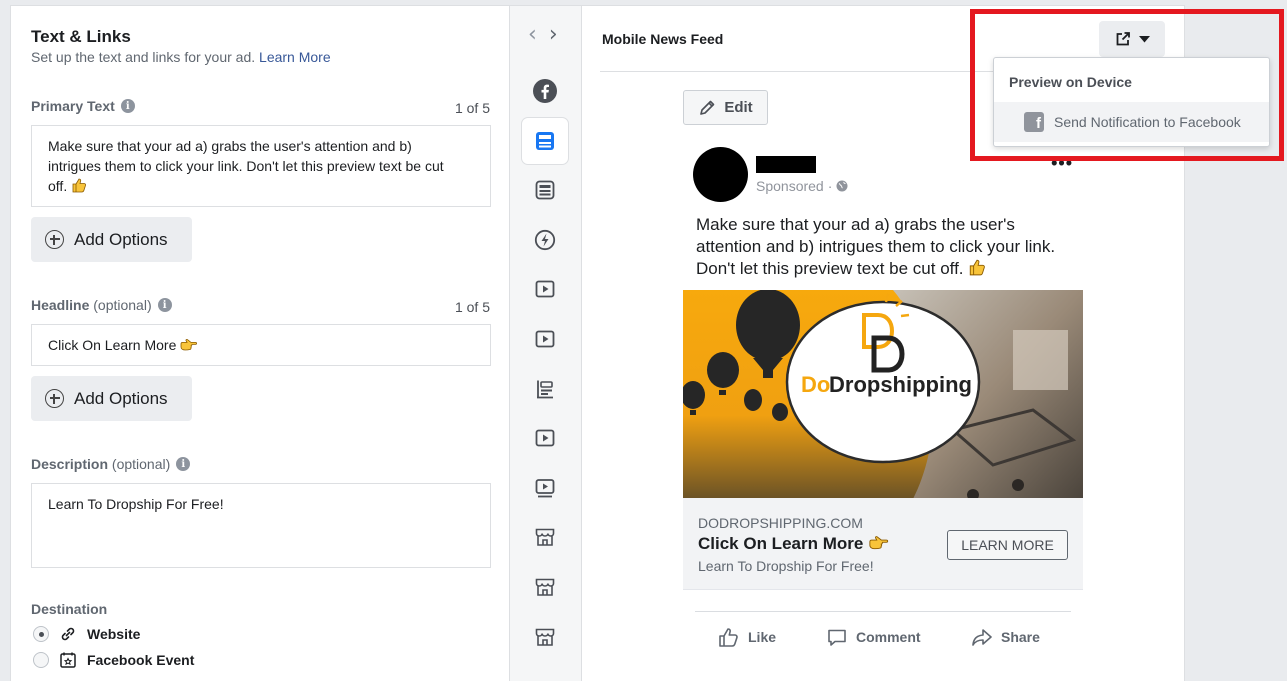 This screenshot has width=1287, height=681. What do you see at coordinates (545, 240) in the screenshot?
I see `instant-articles-icon` at bounding box center [545, 240].